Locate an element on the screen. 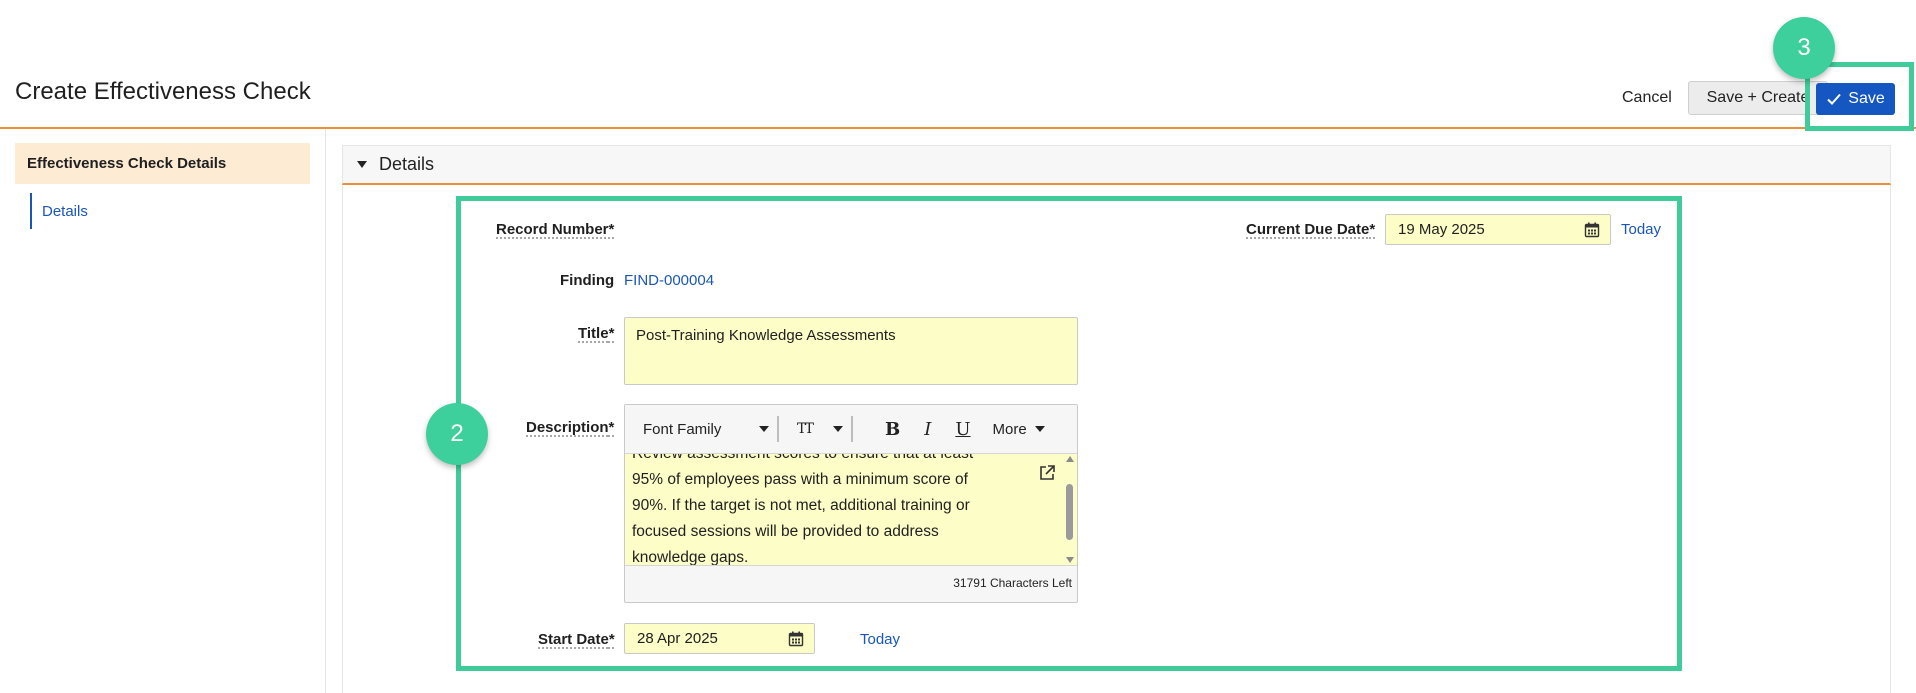 The width and height of the screenshot is (1916, 693). record-number-label: Record Number* is located at coordinates (555, 229).